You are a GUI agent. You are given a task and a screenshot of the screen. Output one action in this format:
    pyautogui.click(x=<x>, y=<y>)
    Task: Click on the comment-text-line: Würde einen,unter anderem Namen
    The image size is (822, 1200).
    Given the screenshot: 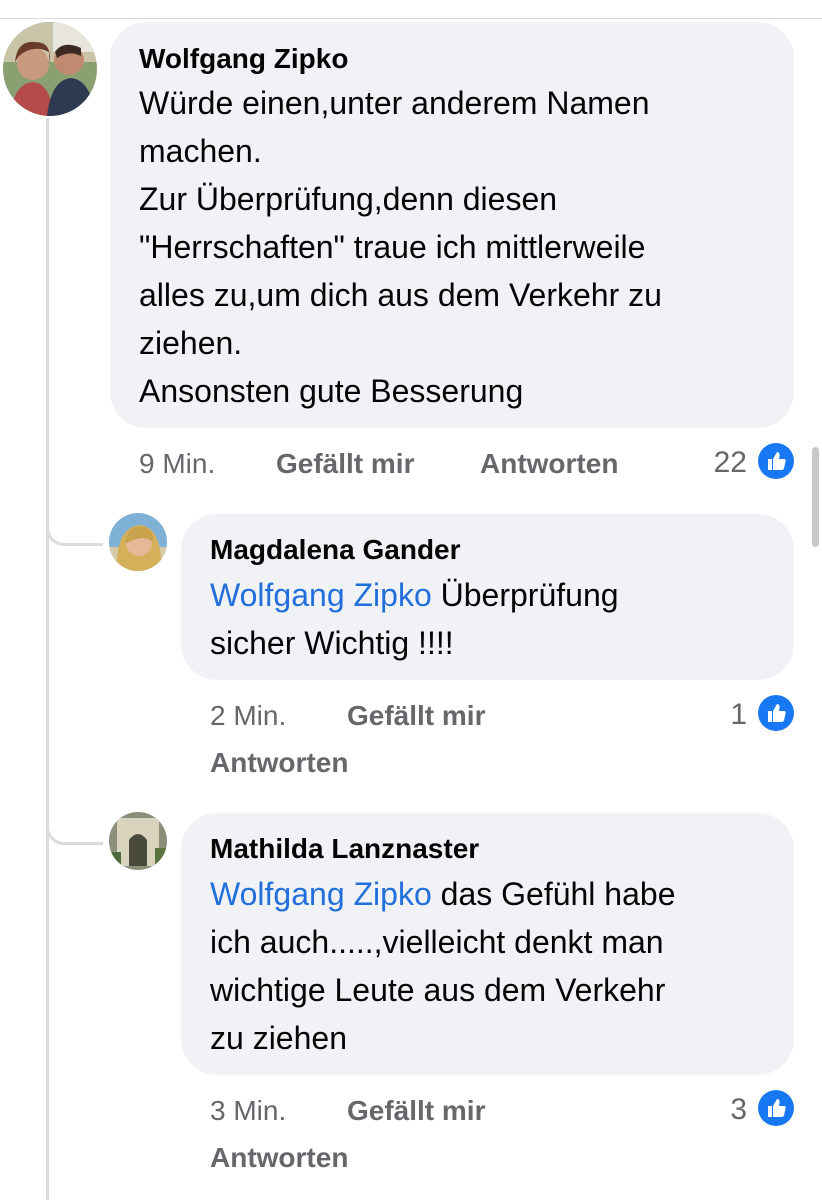 What is the action you would take?
    pyautogui.click(x=394, y=103)
    